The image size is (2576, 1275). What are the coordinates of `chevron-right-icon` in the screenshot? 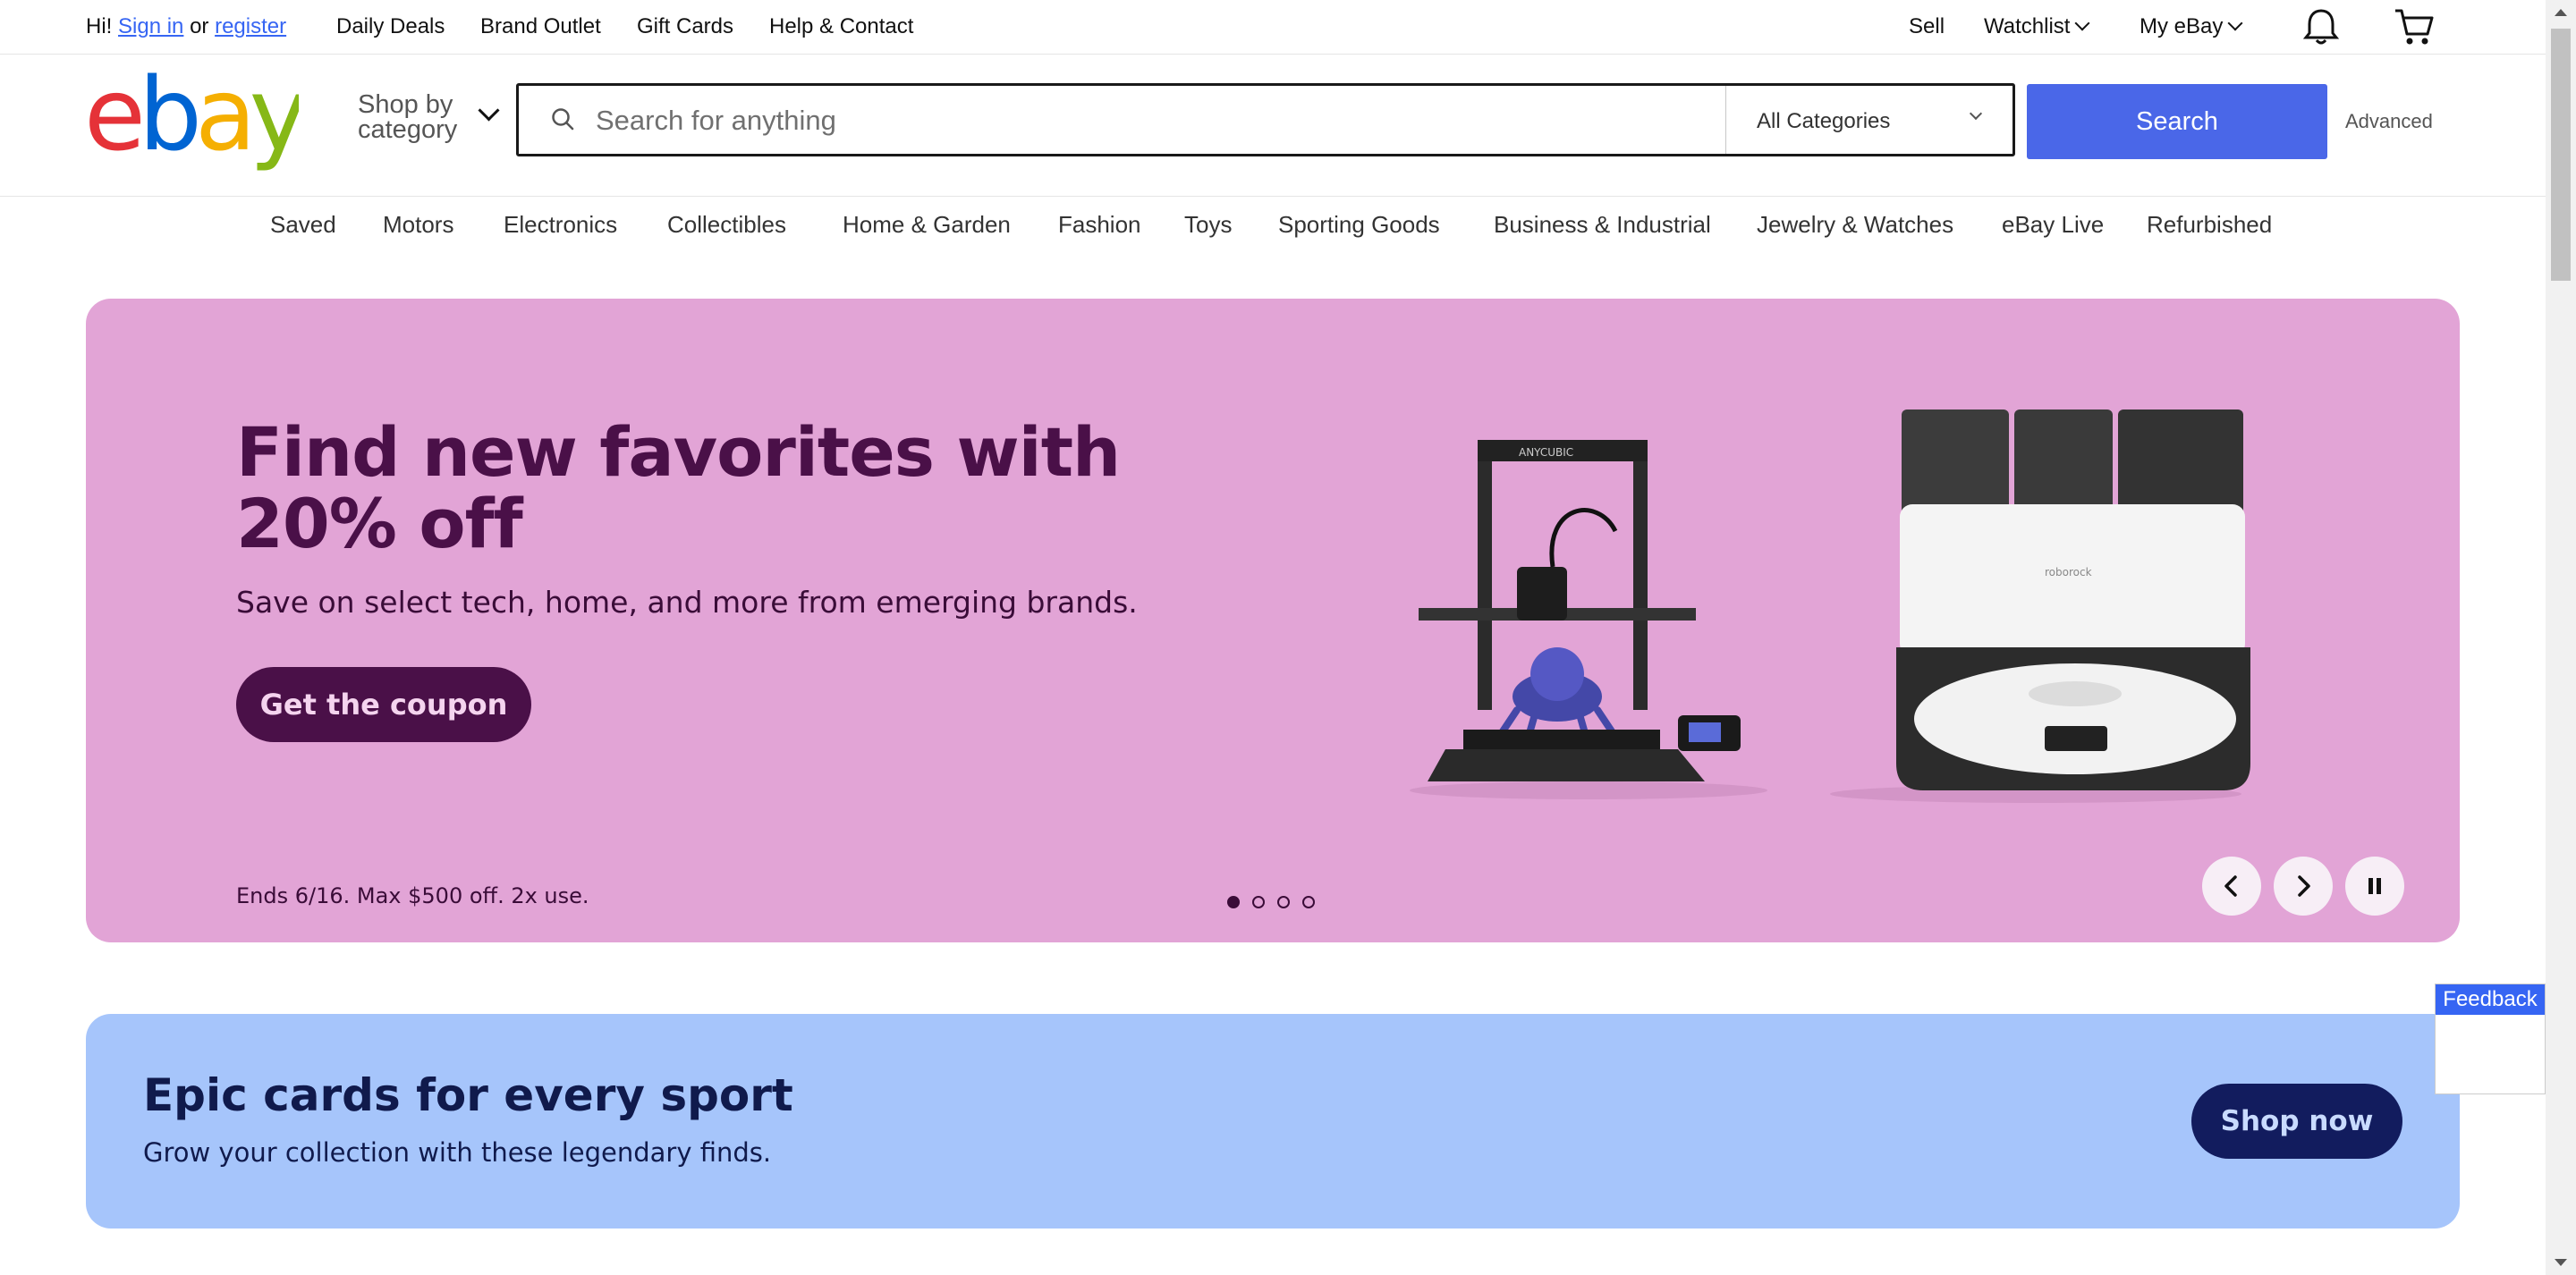 It's located at (2304, 886).